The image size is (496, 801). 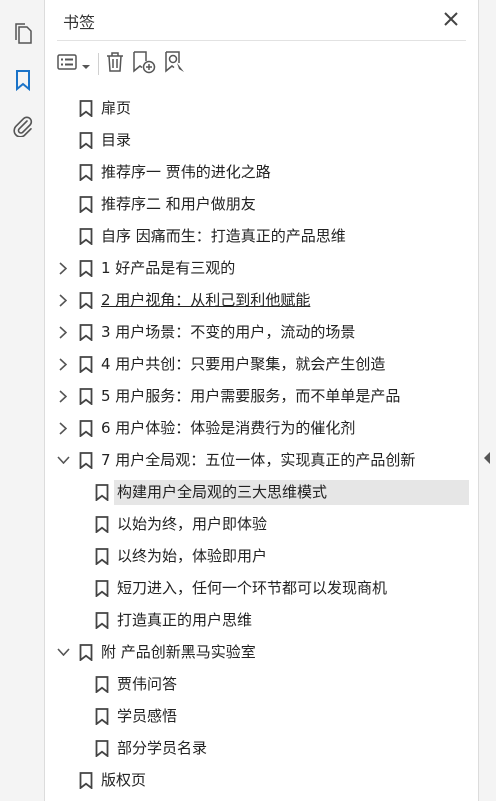 I want to click on bookmark-row: 打造真正的用户思维, so click(x=261, y=620).